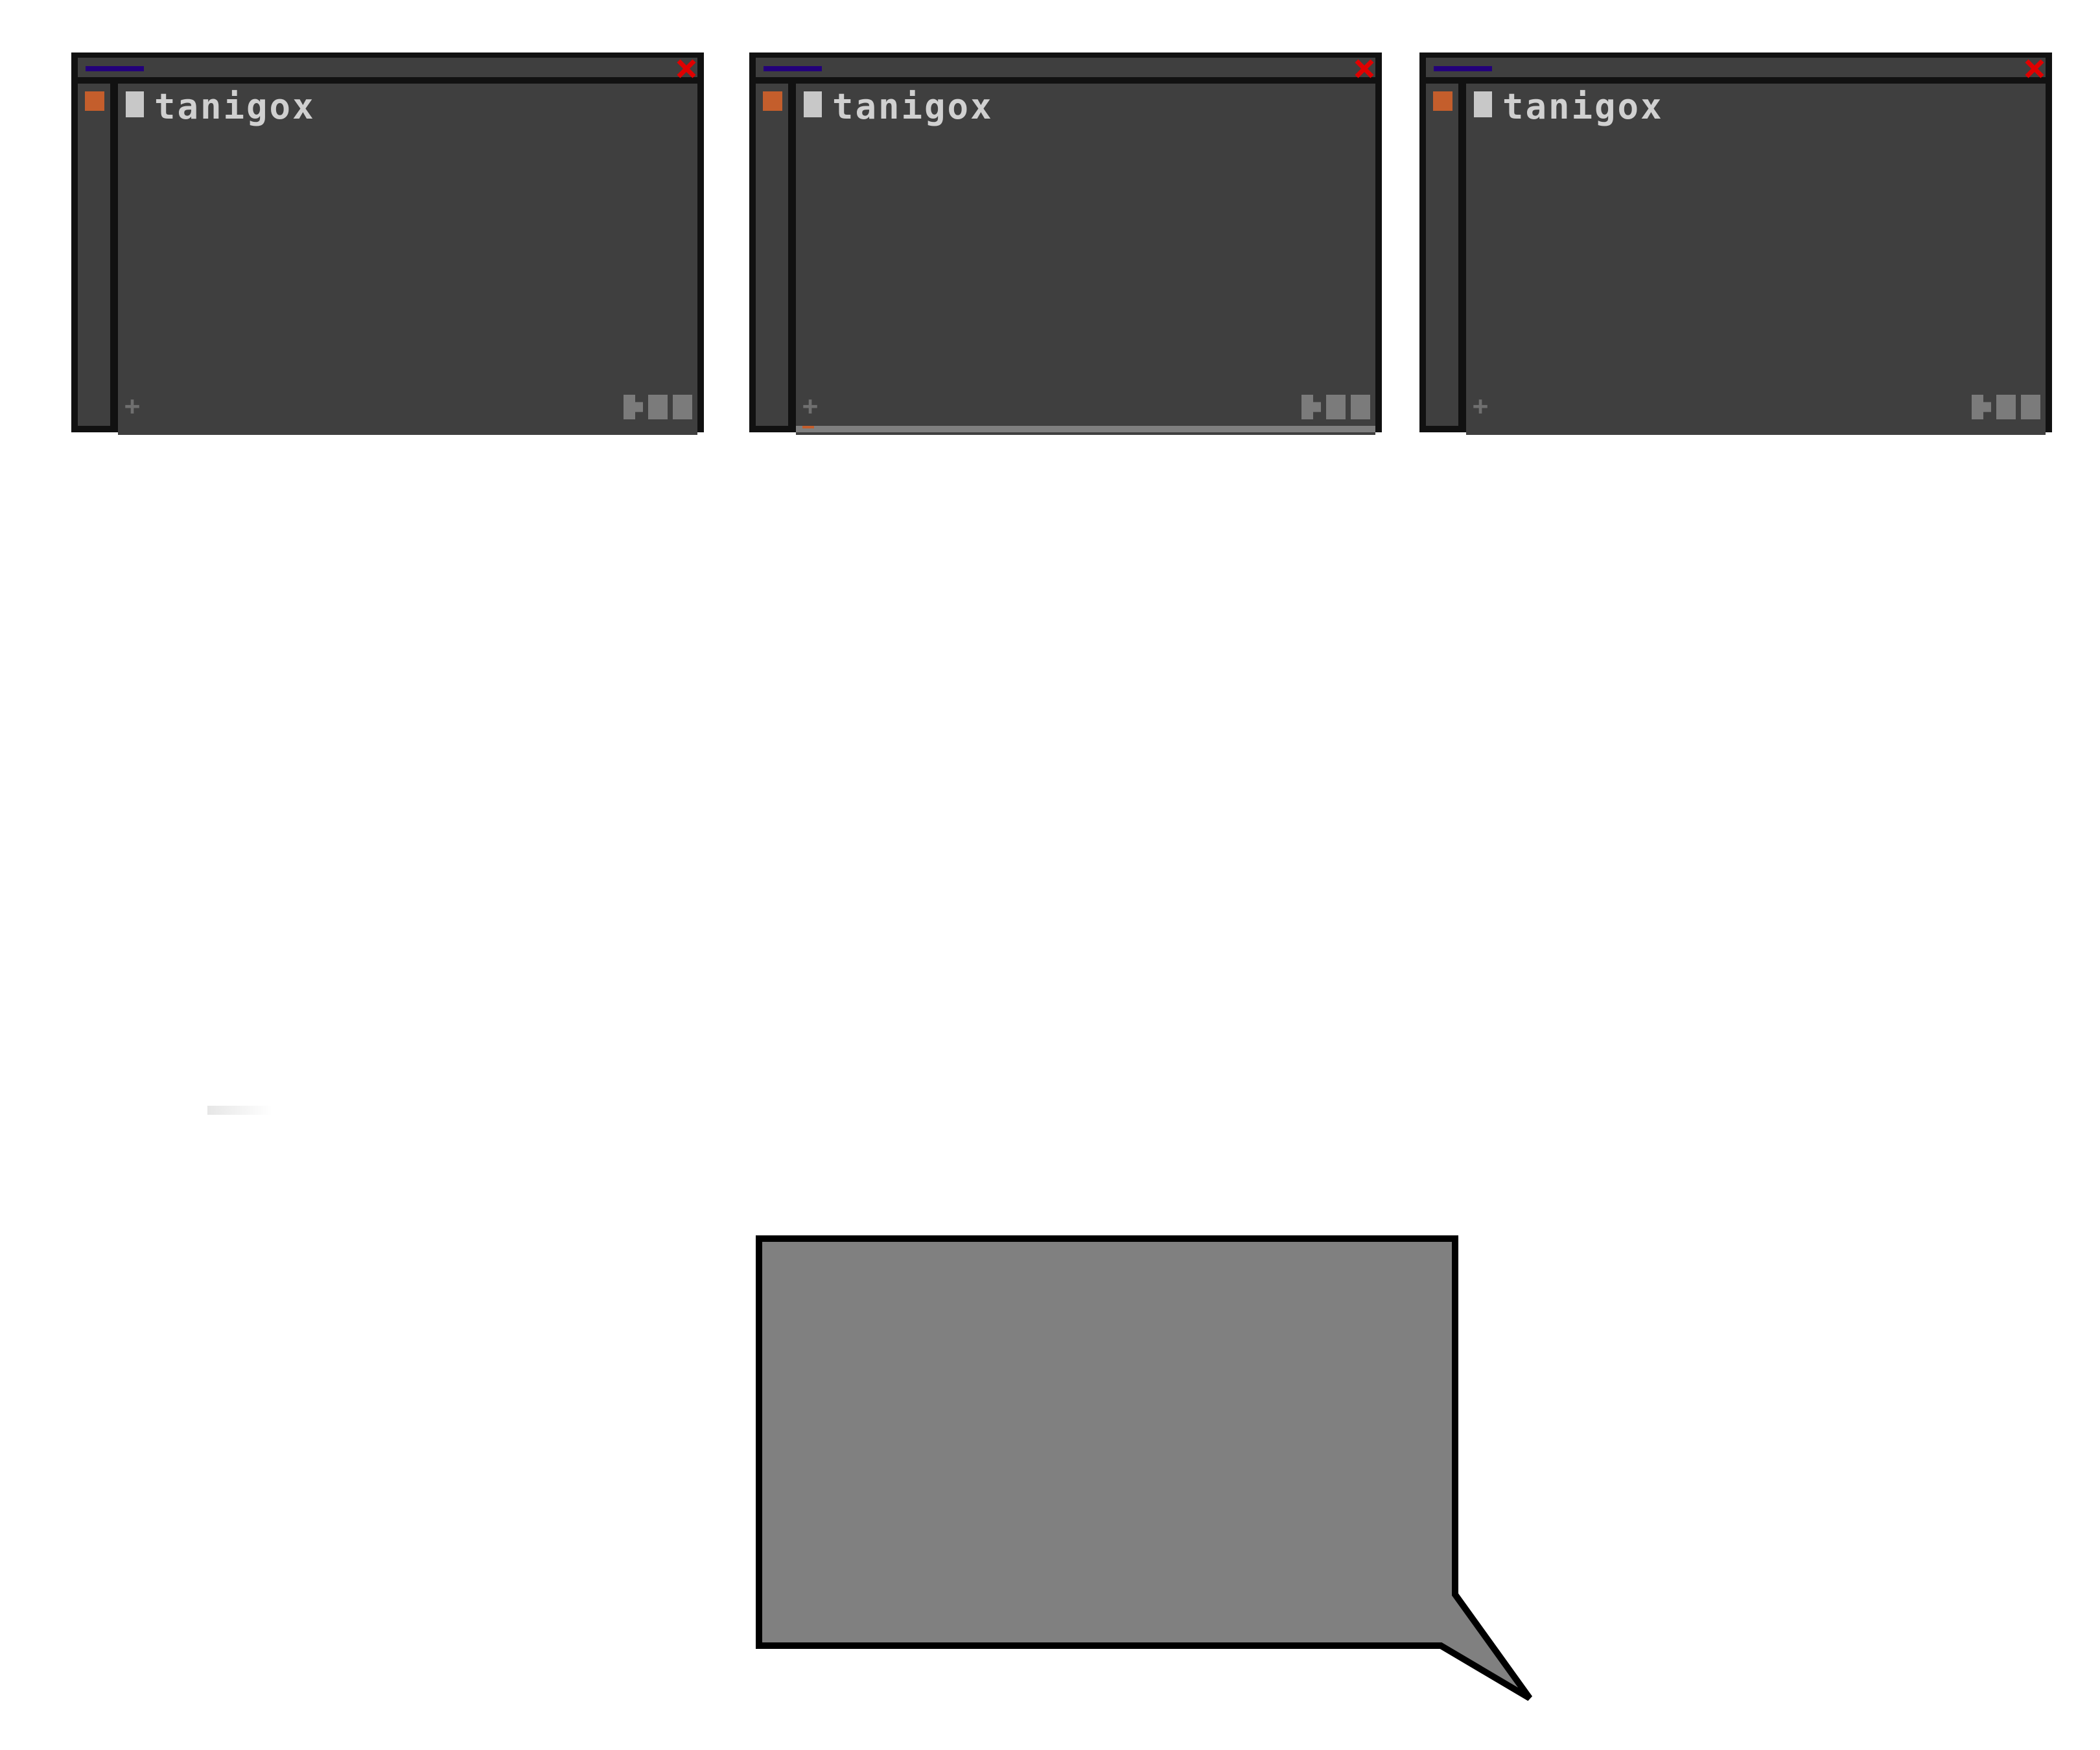  I want to click on window-panel-1: tanigox +, so click(387, 243).